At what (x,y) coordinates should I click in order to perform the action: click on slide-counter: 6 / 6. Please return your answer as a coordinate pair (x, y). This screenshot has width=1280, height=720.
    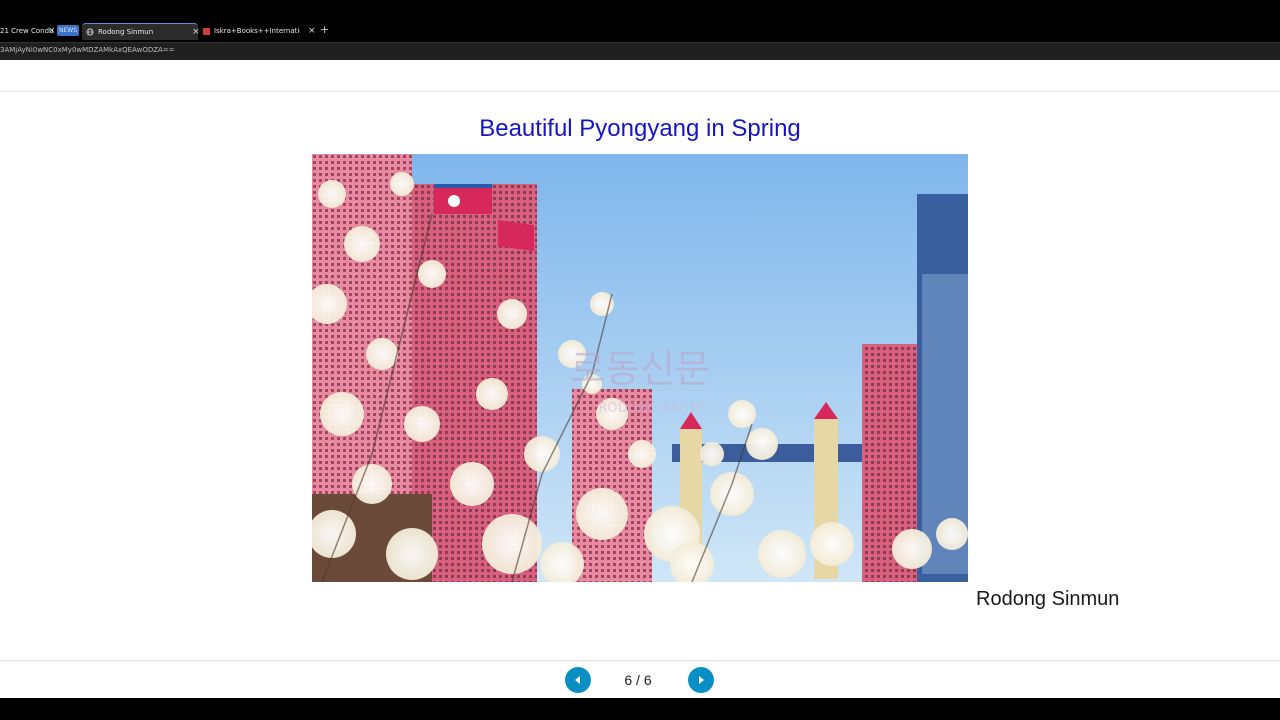
    Looking at the image, I should click on (638, 680).